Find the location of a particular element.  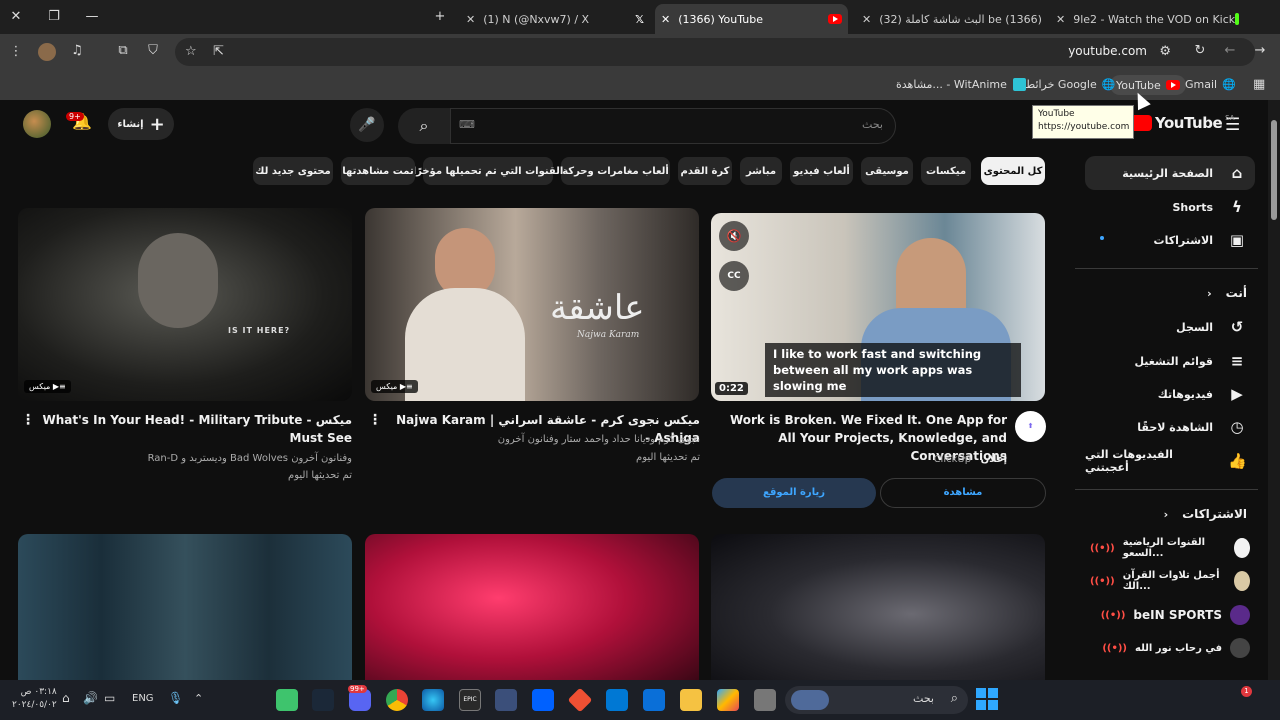

taskbar-search: بحث ⌕ is located at coordinates (876, 700).